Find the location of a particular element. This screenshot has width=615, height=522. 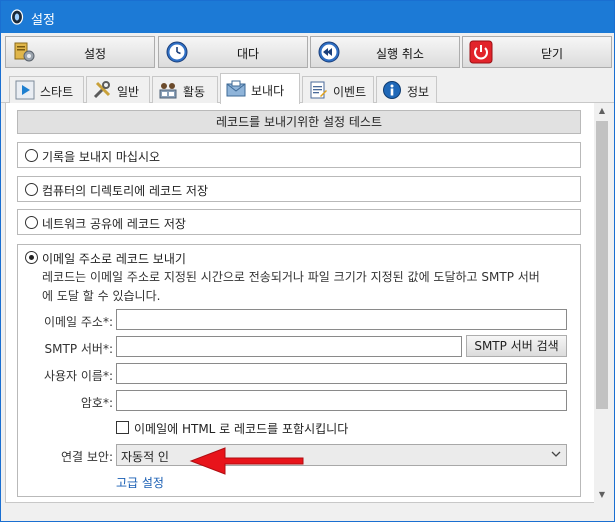

settings-button: 설정 is located at coordinates (80, 52).